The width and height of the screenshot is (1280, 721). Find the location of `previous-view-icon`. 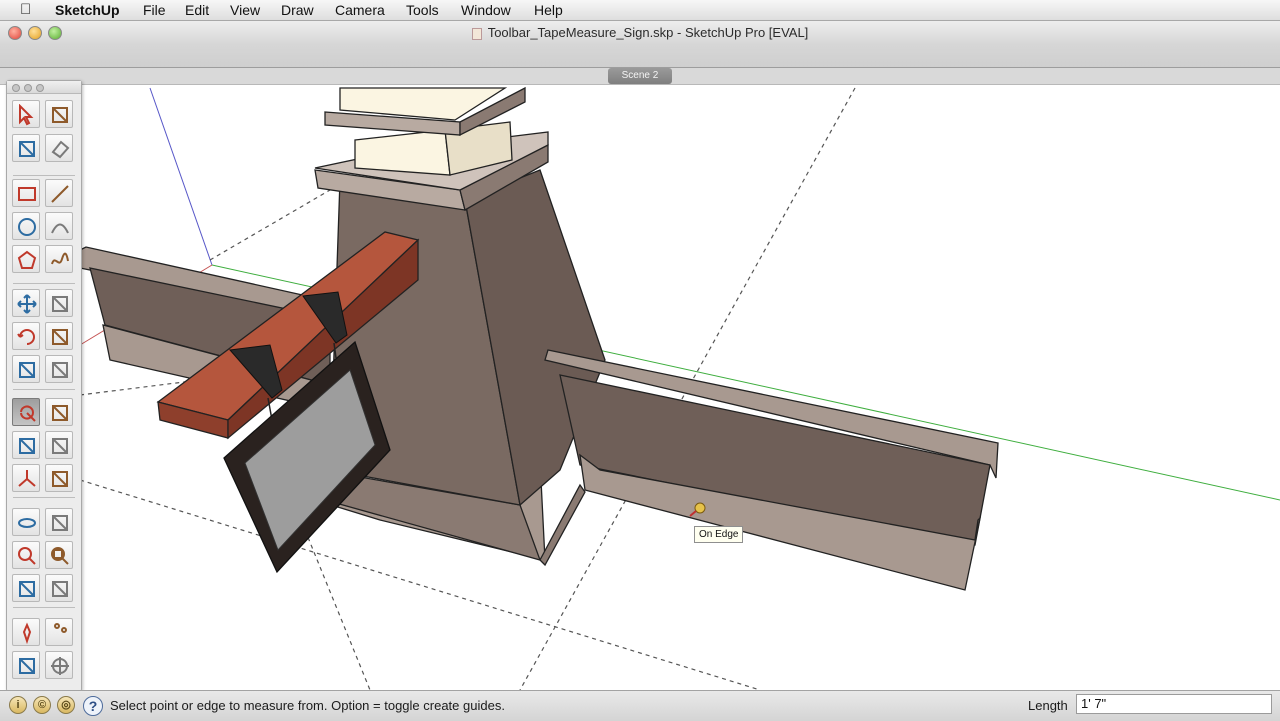

previous-view-icon is located at coordinates (60, 589).